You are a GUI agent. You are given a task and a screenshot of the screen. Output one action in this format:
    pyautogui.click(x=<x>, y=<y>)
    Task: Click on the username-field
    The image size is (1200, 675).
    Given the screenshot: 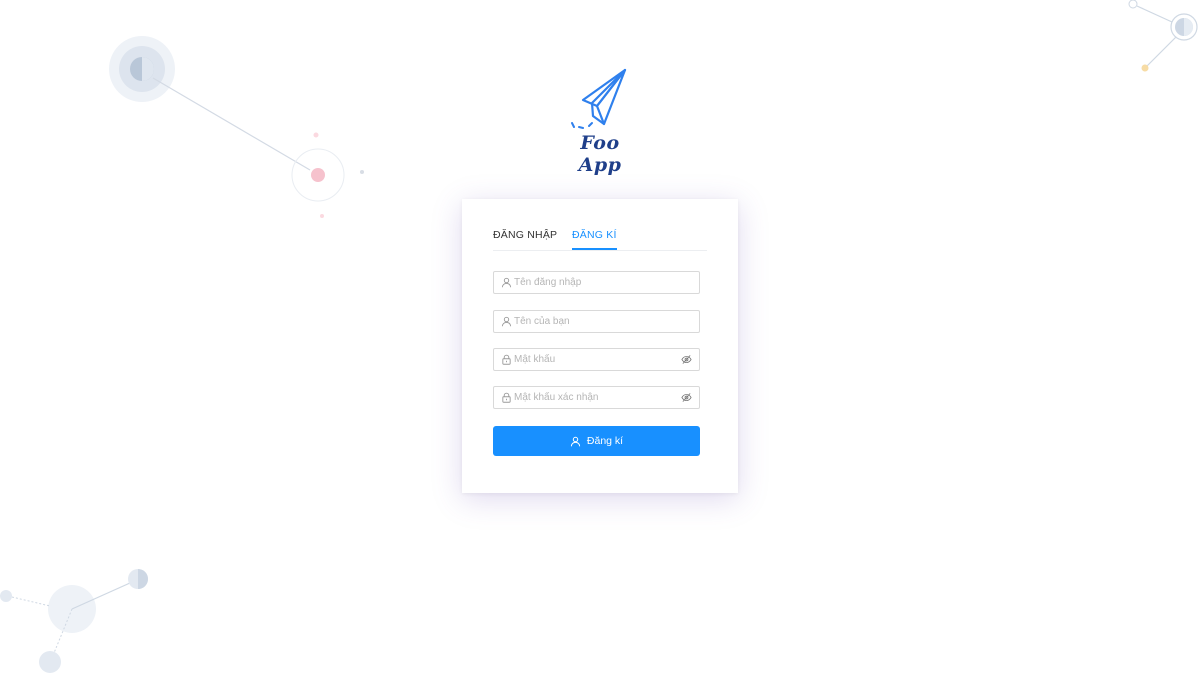 What is the action you would take?
    pyautogui.click(x=596, y=282)
    